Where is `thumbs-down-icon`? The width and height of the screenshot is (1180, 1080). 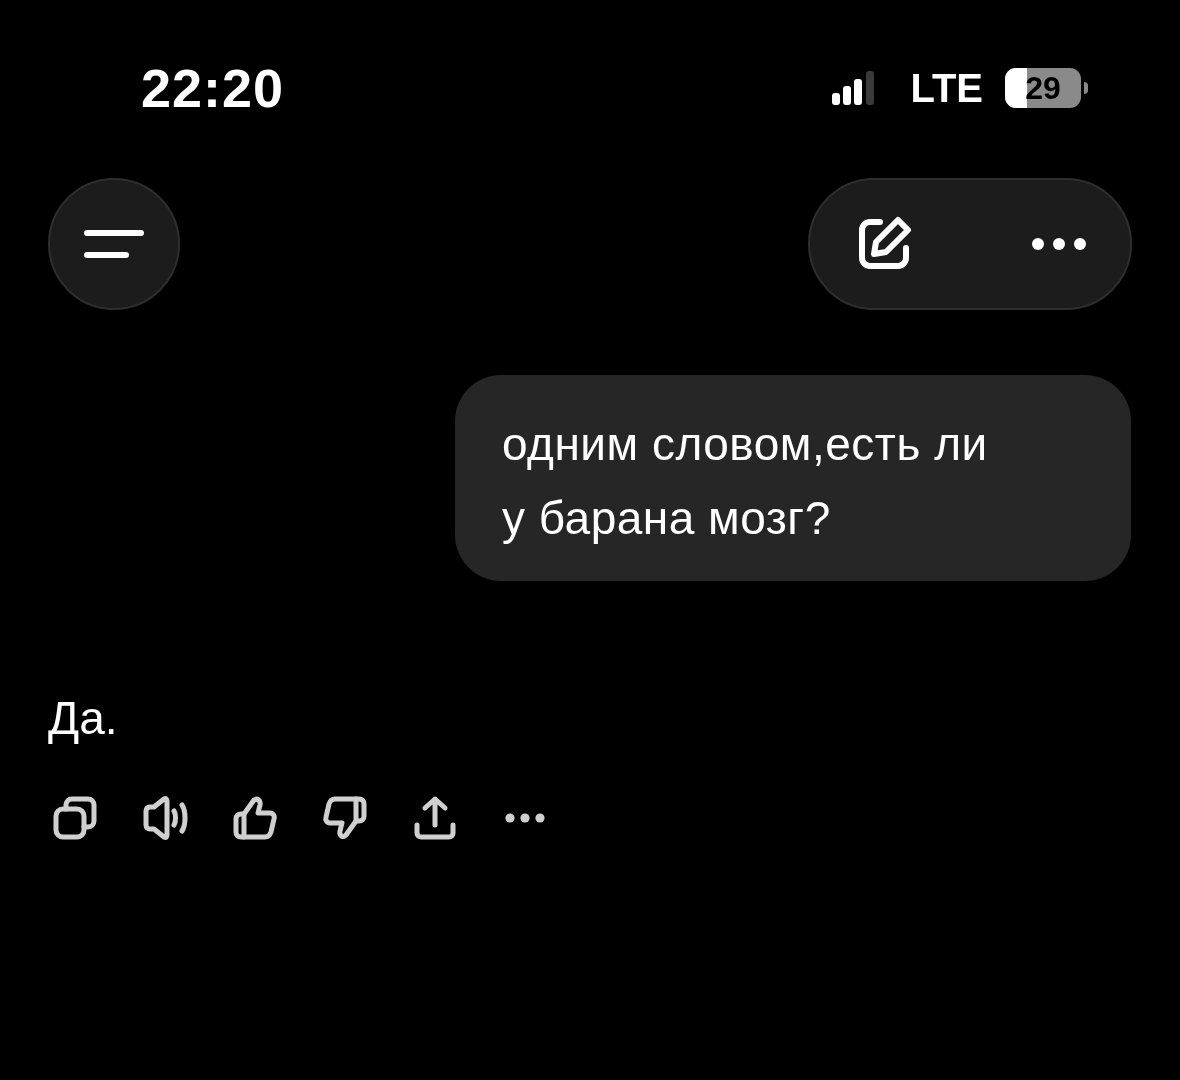 thumbs-down-icon is located at coordinates (345, 818).